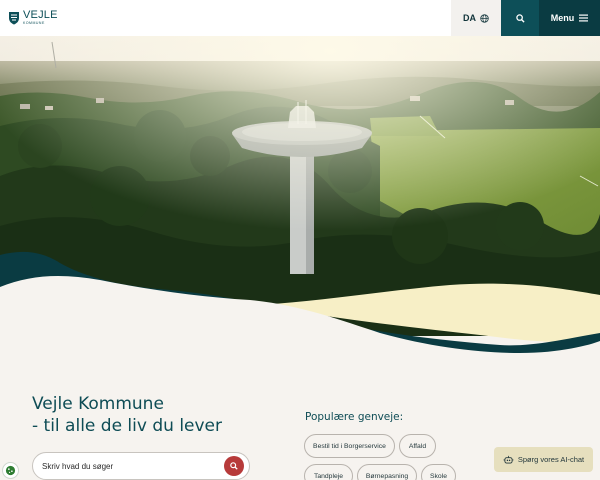 The height and width of the screenshot is (480, 600). What do you see at coordinates (349, 446) in the screenshot?
I see `shortcut-chip-borgerservice: Bestil tid i Borgerservice` at bounding box center [349, 446].